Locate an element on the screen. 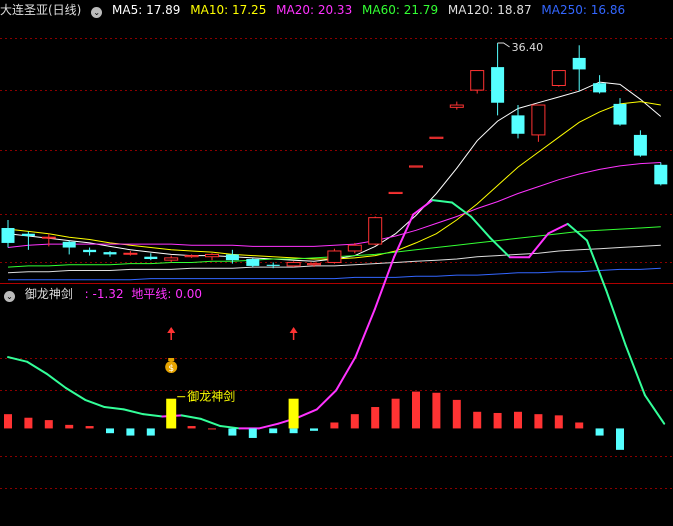 The height and width of the screenshot is (526, 673). max-price-pointer is located at coordinates (503, 45).